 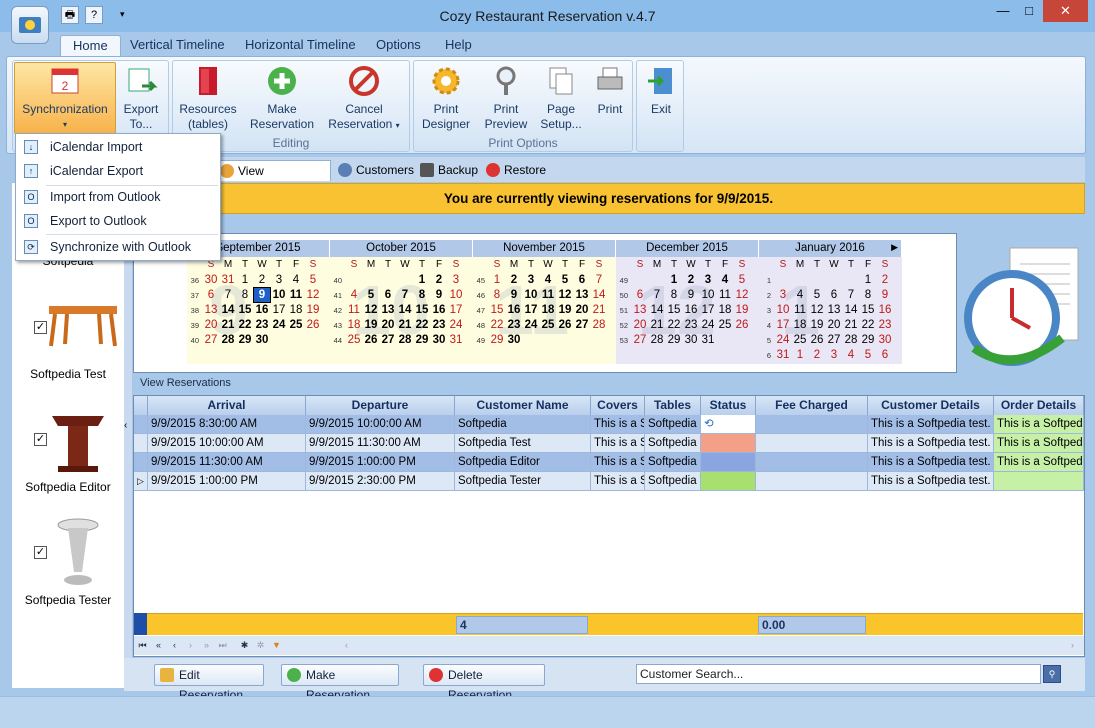 What do you see at coordinates (227, 424) in the screenshot?
I see `cell-arrival: 9/9/2015 8:30:00 AM` at bounding box center [227, 424].